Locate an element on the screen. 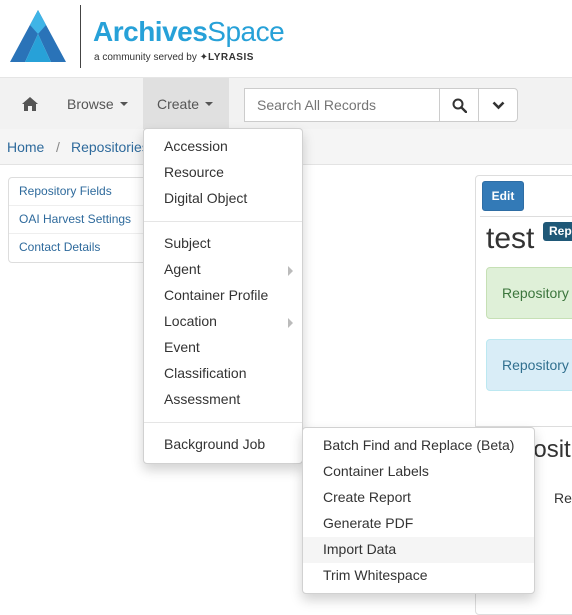 Image resolution: width=572 pixels, height=615 pixels. home-icon is located at coordinates (30, 104).